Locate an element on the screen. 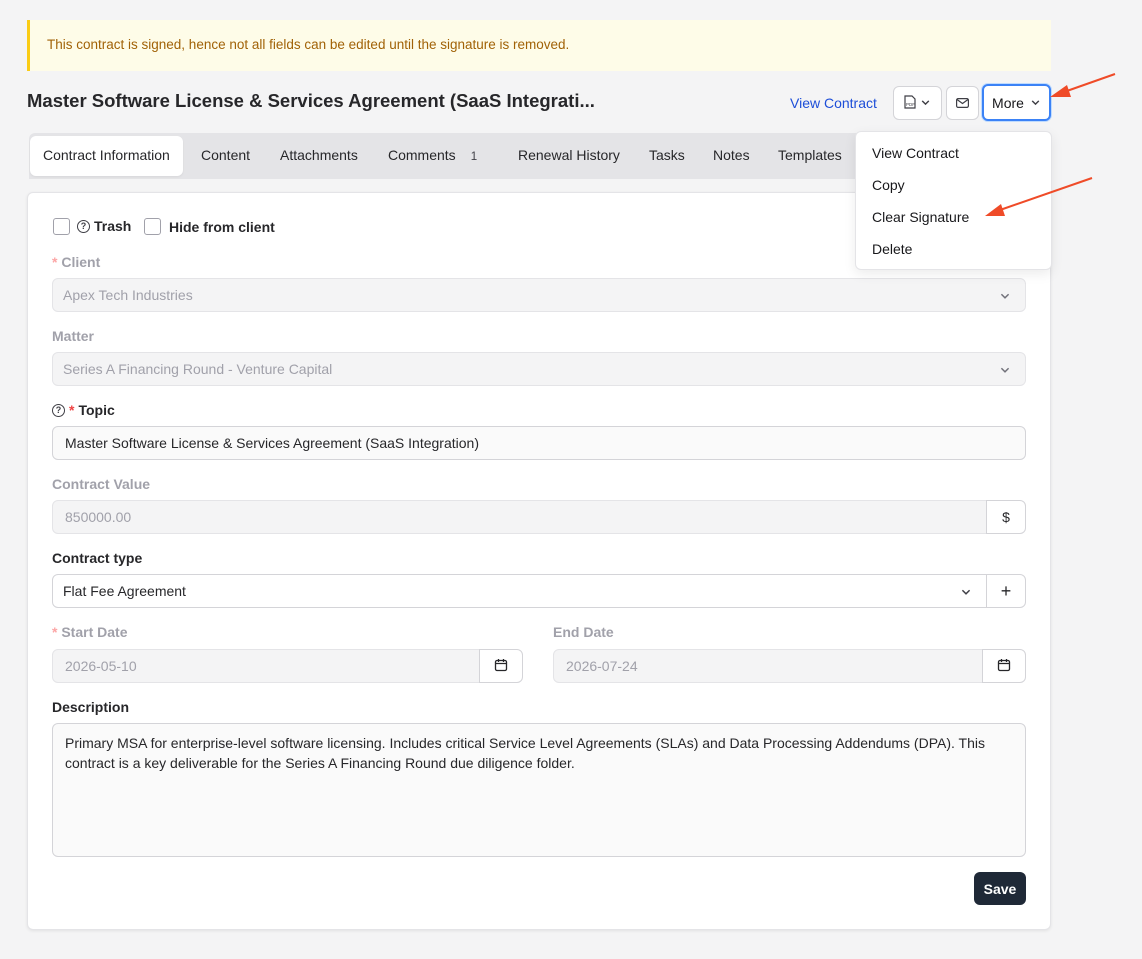  contract-value-label: Contract Value is located at coordinates (101, 484).